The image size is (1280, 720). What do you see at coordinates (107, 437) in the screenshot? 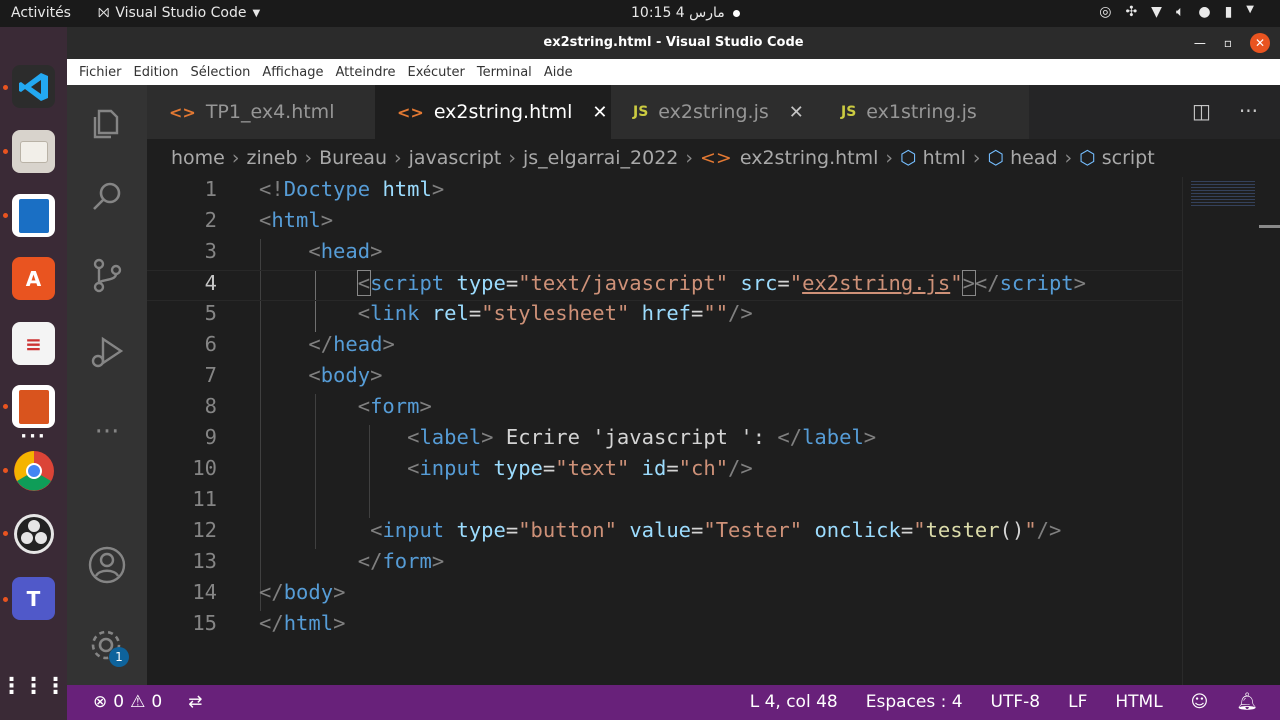
I see `extensions-icon: ···` at bounding box center [107, 437].